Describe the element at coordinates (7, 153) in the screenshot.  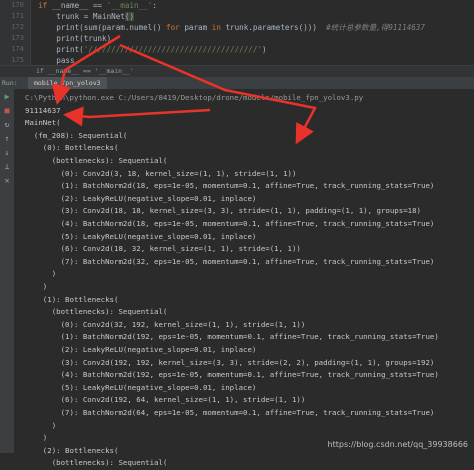
I see `scroll-down-icon: ↓` at that location.